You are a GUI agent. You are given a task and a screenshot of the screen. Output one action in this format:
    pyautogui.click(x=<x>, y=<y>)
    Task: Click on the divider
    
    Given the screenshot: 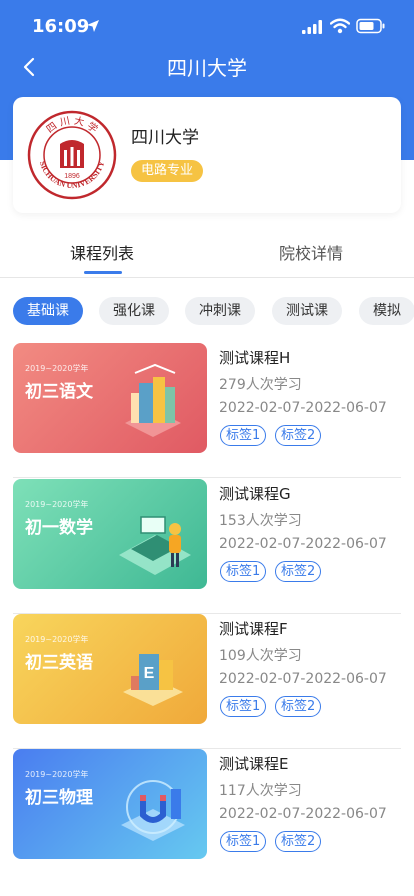 What is the action you would take?
    pyautogui.click(x=207, y=477)
    